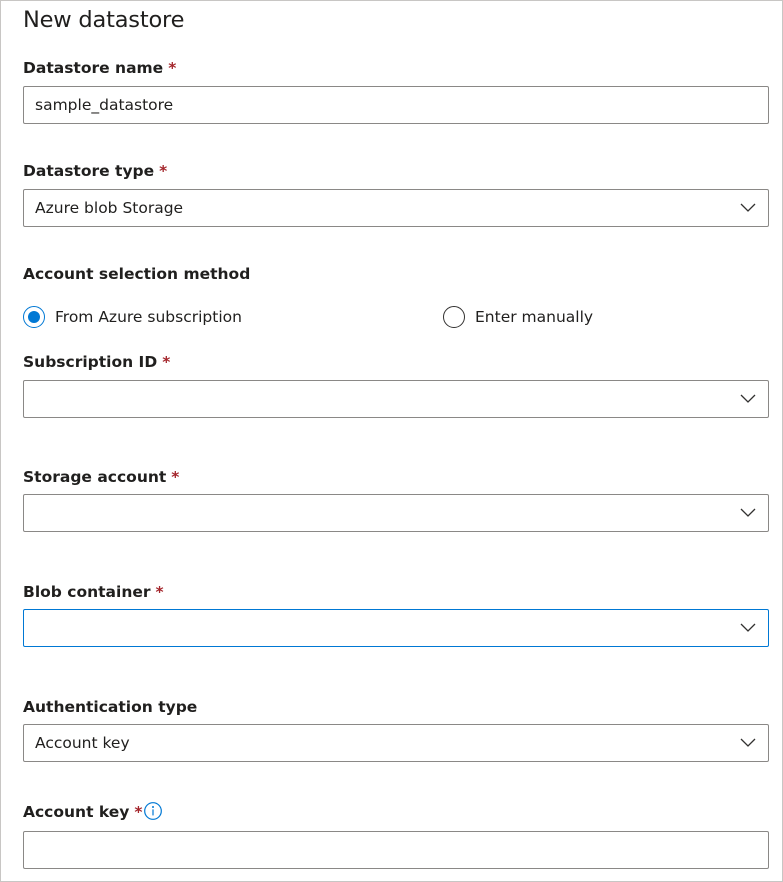 The image size is (783, 882). I want to click on account-key-label-text: Account key, so click(76, 812).